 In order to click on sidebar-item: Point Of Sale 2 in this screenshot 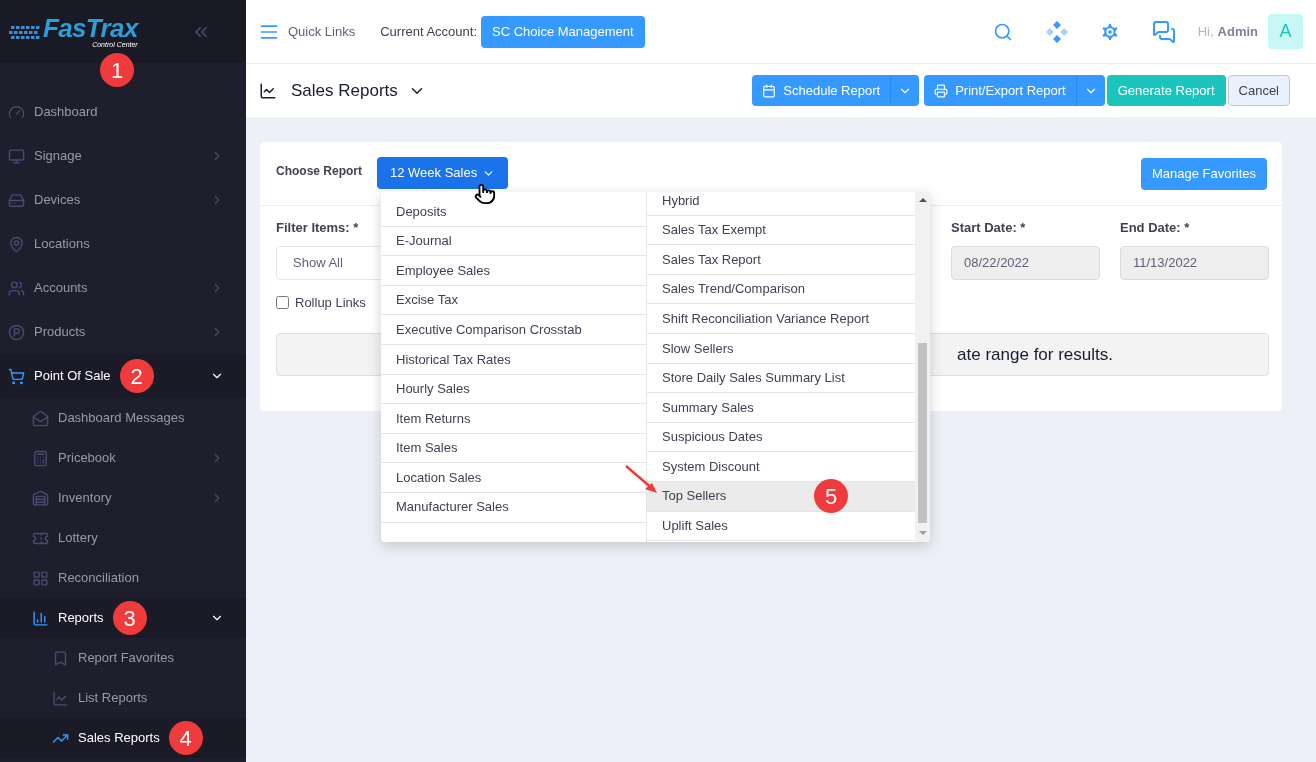, I will do `click(123, 376)`.